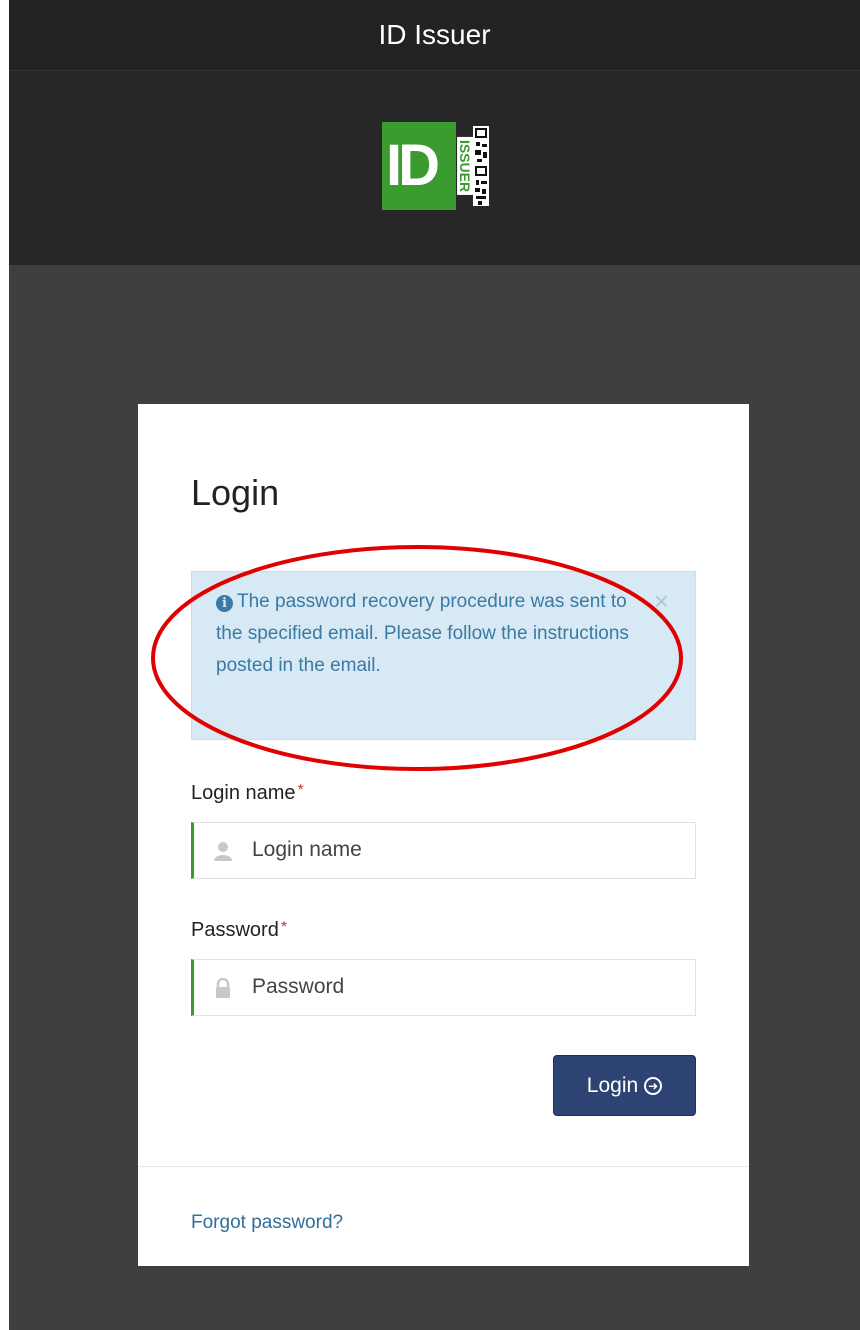 Image resolution: width=860 pixels, height=1330 pixels. I want to click on card-footer-divider, so click(443, 1166).